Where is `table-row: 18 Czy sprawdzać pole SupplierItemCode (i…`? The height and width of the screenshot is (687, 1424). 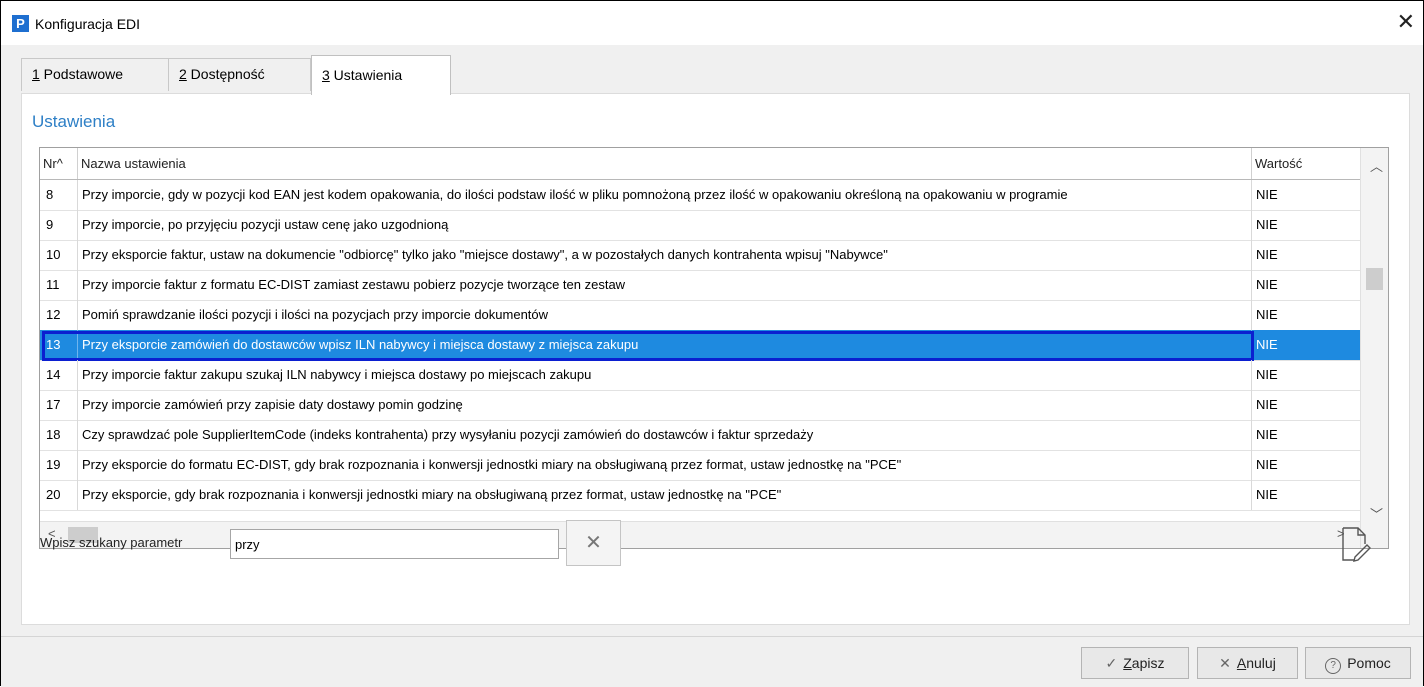
table-row: 18 Czy sprawdzać pole SupplierItemCode (i… is located at coordinates (700, 435).